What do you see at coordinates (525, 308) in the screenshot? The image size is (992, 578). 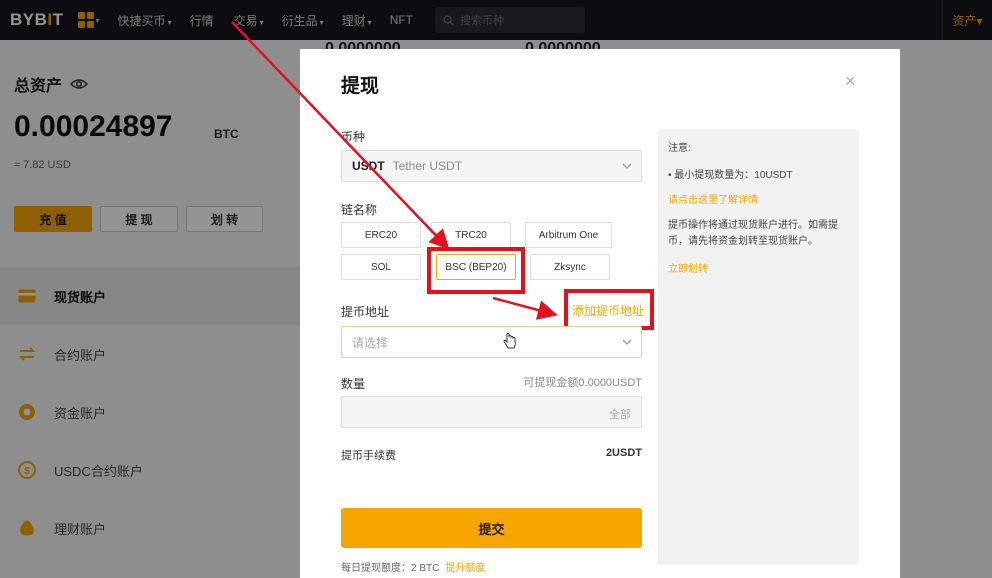 I see `arrow-to-add-address` at bounding box center [525, 308].